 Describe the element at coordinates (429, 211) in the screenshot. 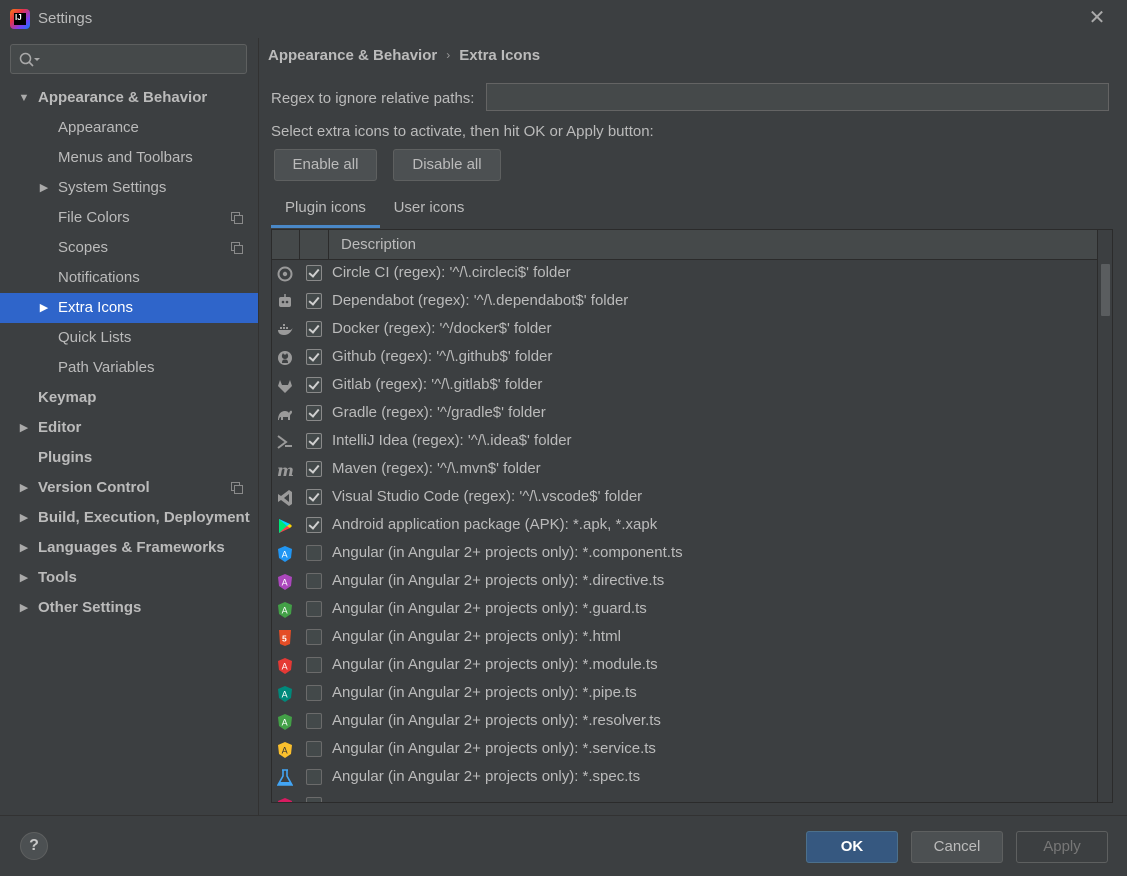

I see `tab-user-icons: User icons` at that location.